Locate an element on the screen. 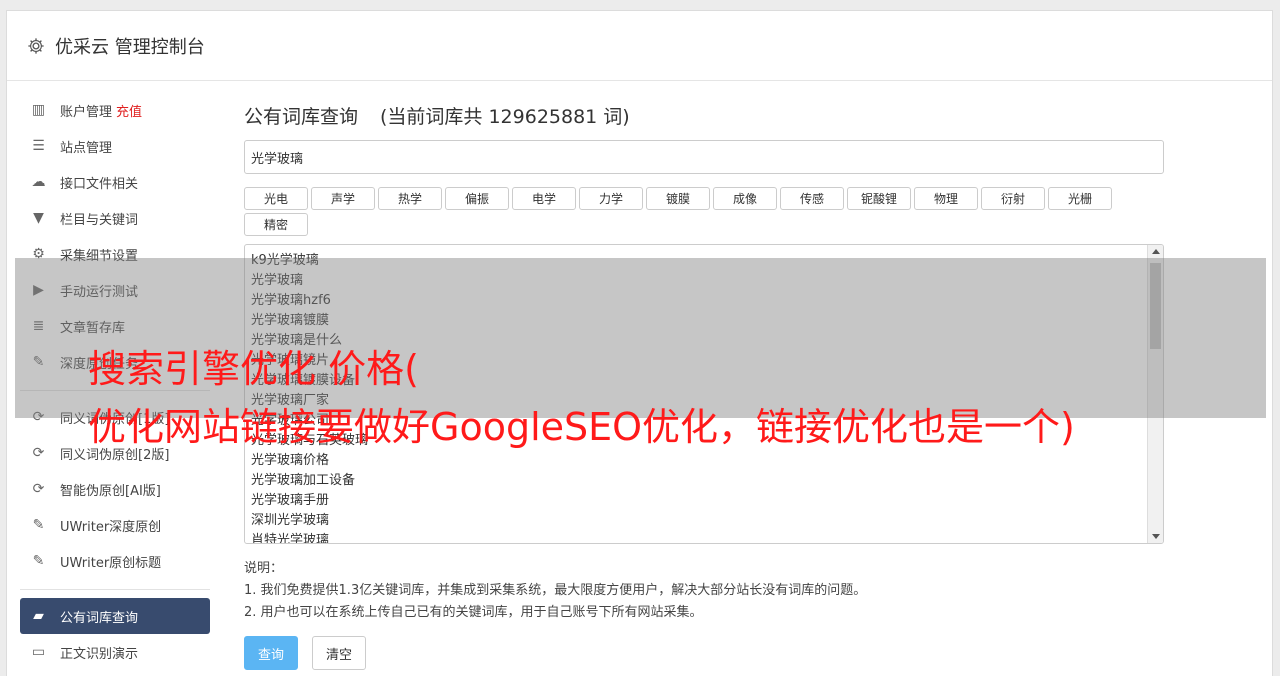  sidebar-item: ☁ 接口文件相关 is located at coordinates (115, 182).